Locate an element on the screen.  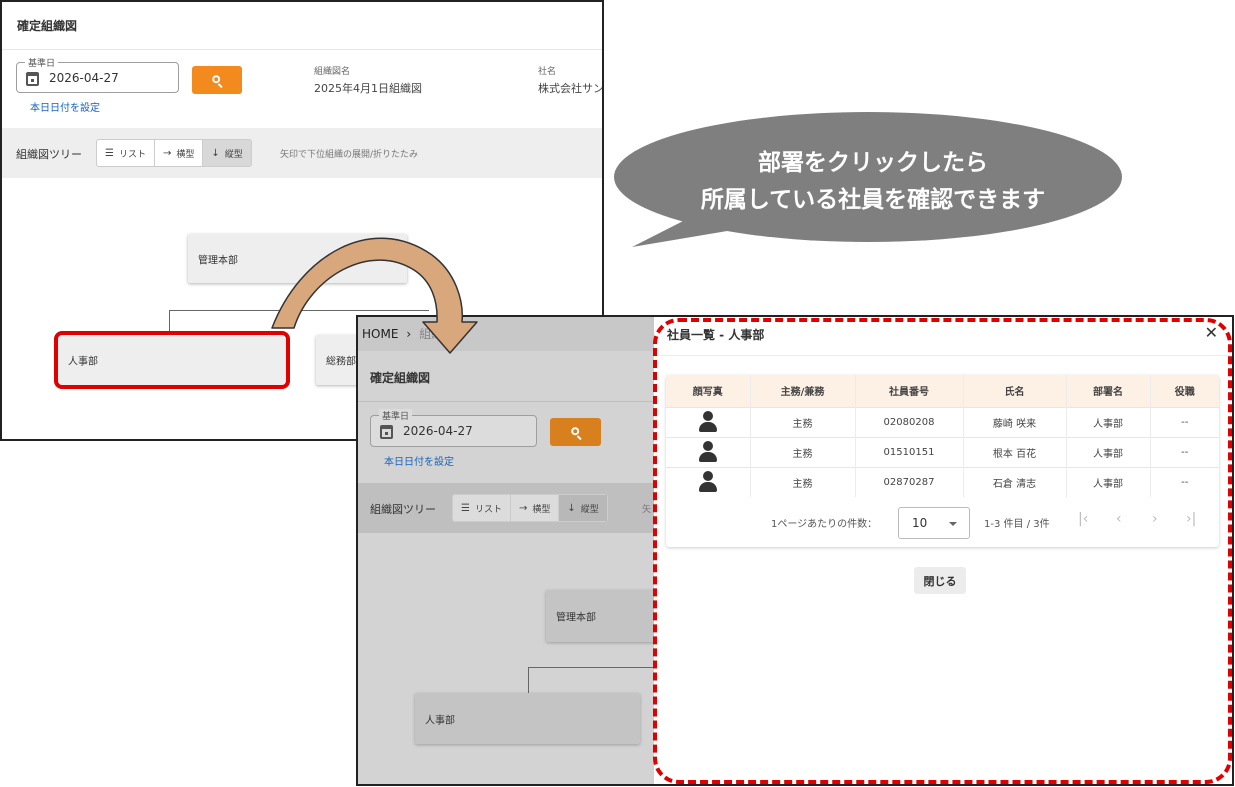
company-name-label: 社名 is located at coordinates (547, 72).